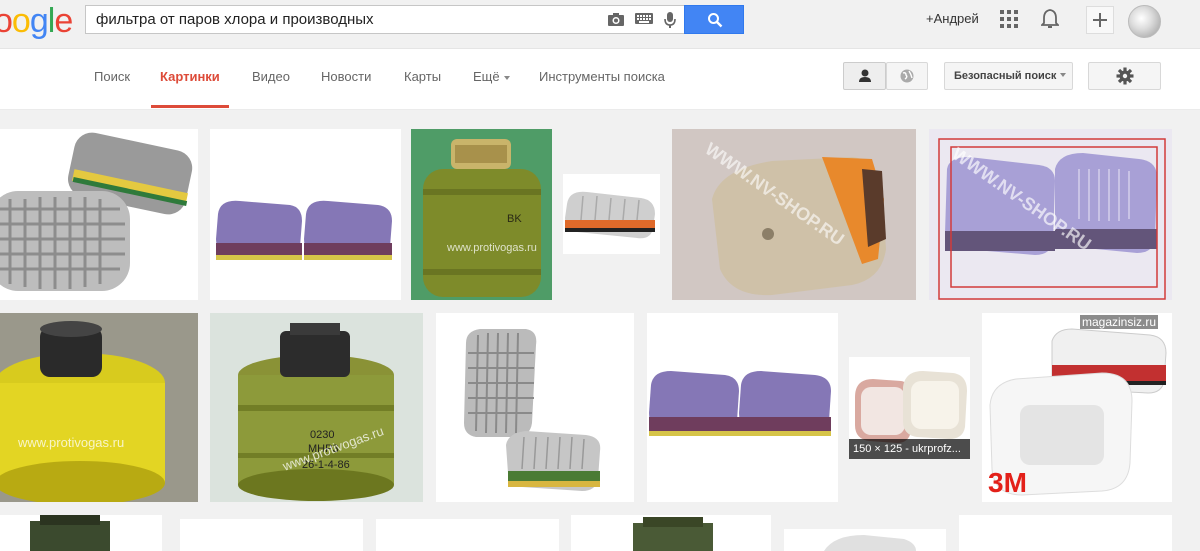 This screenshot has height=551, width=1200. What do you see at coordinates (643, 20) in the screenshot?
I see `keyboard-icon` at bounding box center [643, 20].